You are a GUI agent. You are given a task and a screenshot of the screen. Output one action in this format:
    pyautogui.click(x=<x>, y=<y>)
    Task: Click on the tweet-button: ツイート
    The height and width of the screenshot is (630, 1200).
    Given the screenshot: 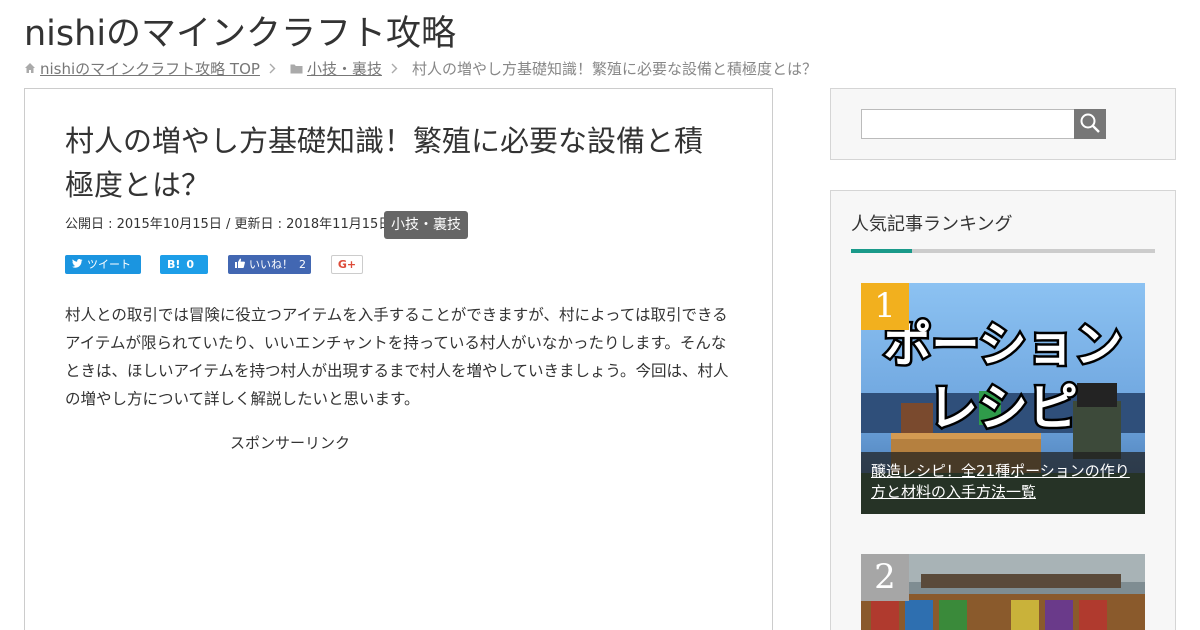 What is the action you would take?
    pyautogui.click(x=103, y=264)
    